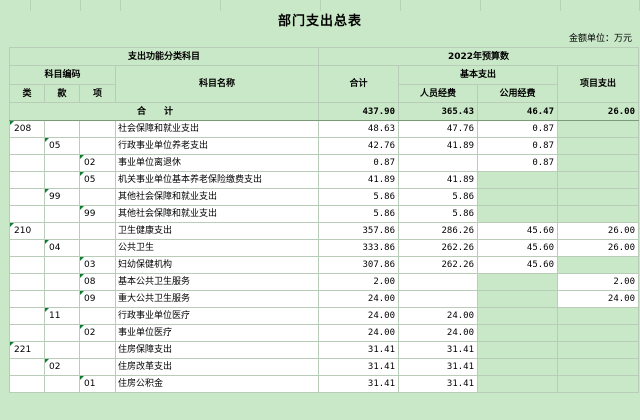 This screenshot has height=420, width=640. Describe the element at coordinates (217, 231) in the screenshot. I see `subject-name-cell: 卫生健康支出` at that location.